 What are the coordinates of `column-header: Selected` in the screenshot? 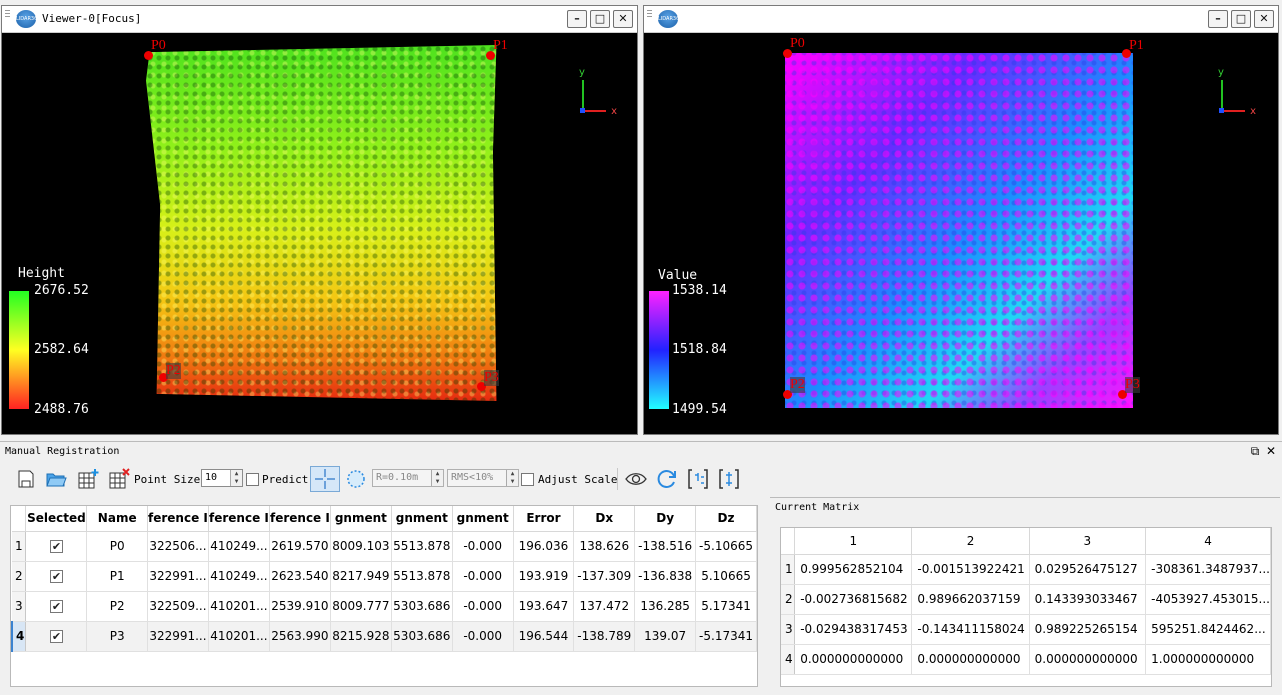 It's located at (56, 519).